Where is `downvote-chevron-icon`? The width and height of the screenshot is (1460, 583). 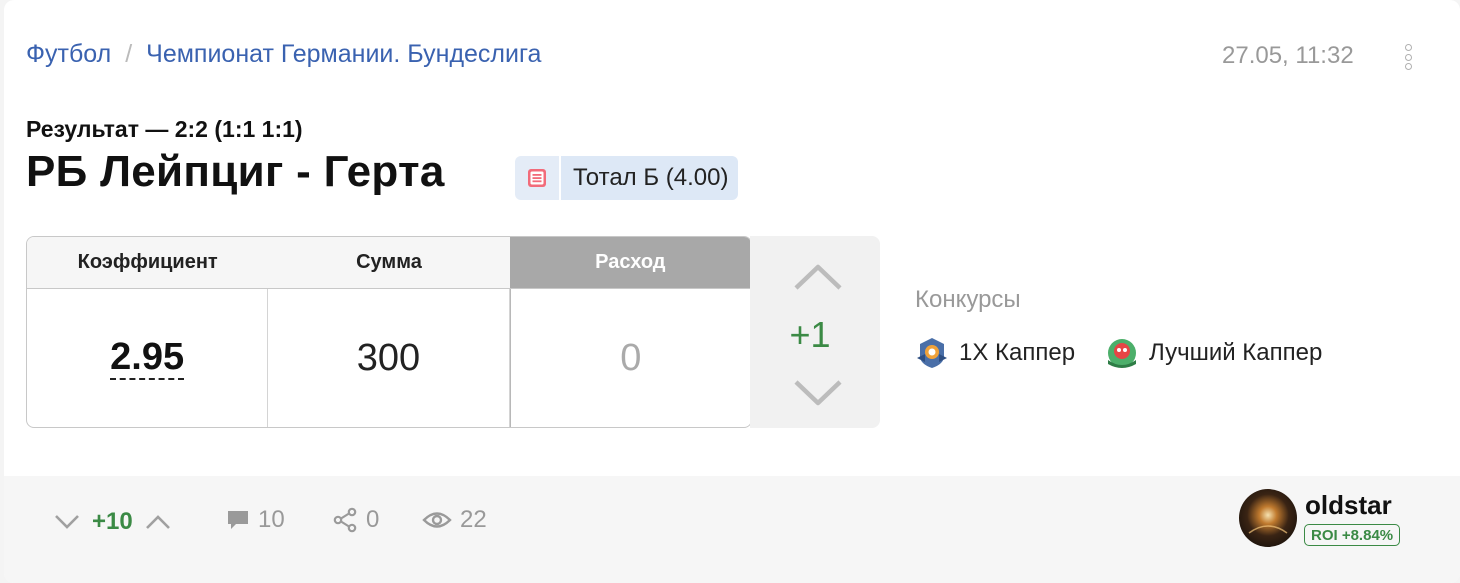 downvote-chevron-icon is located at coordinates (818, 395).